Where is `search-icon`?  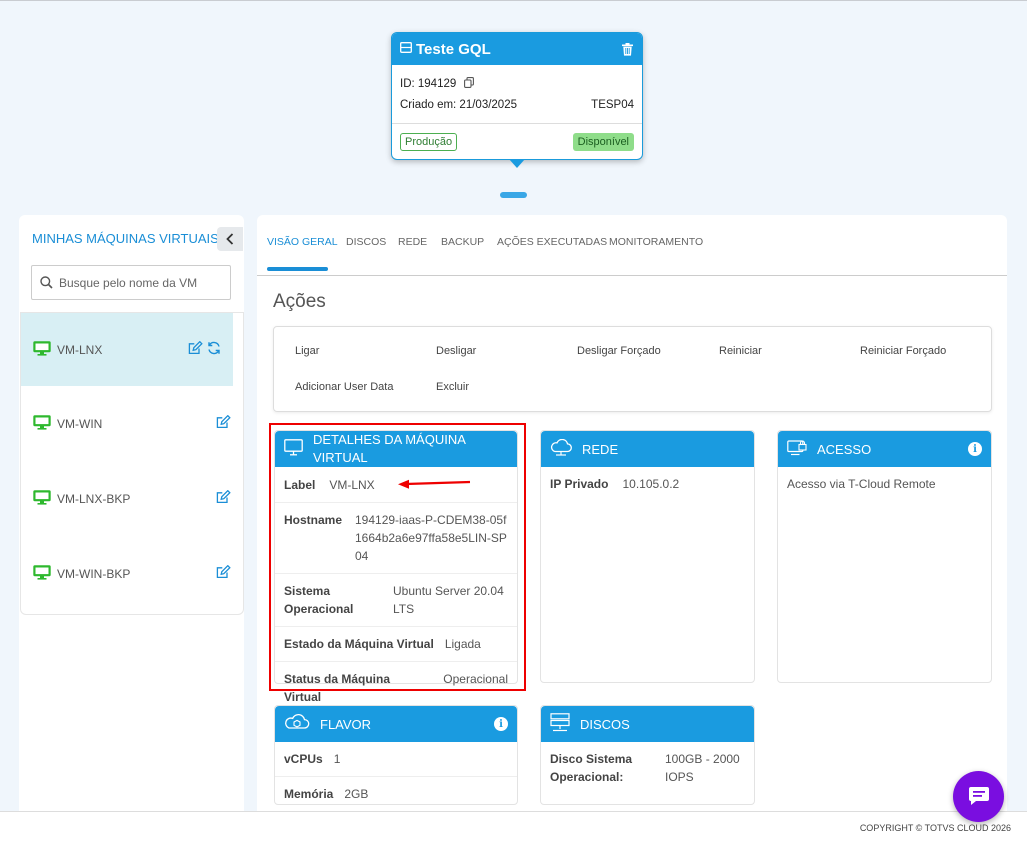 search-icon is located at coordinates (46, 282).